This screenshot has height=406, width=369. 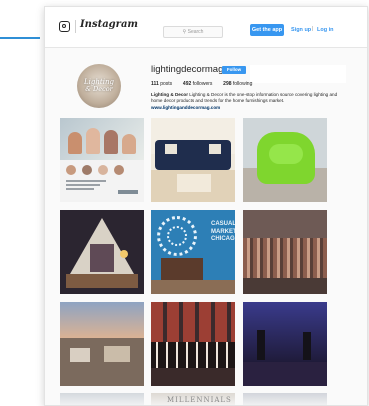 I want to click on bio-link: www.lightinganddecormag.com, so click(x=246, y=108).